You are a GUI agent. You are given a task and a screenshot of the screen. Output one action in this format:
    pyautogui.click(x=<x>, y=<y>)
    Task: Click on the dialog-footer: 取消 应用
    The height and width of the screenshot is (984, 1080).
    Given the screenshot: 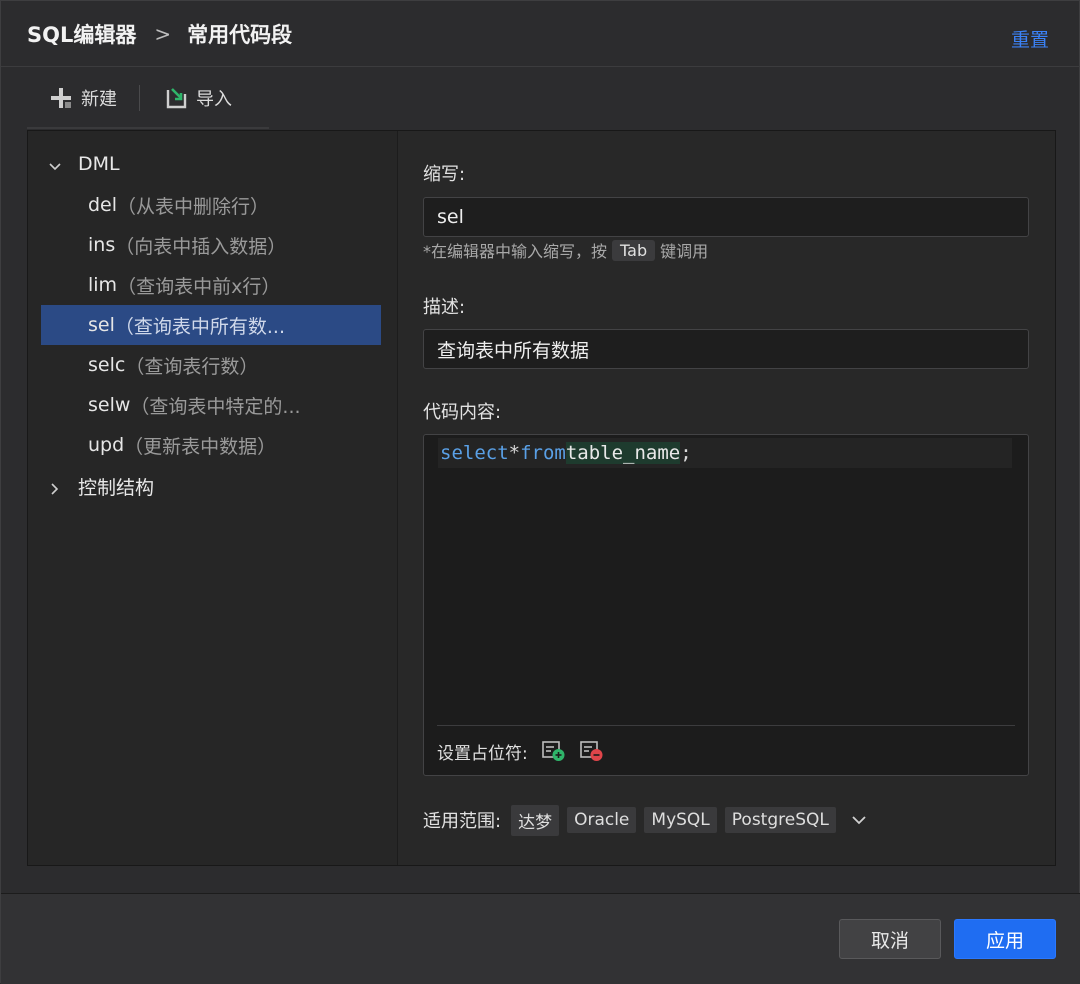 What is the action you would take?
    pyautogui.click(x=540, y=939)
    